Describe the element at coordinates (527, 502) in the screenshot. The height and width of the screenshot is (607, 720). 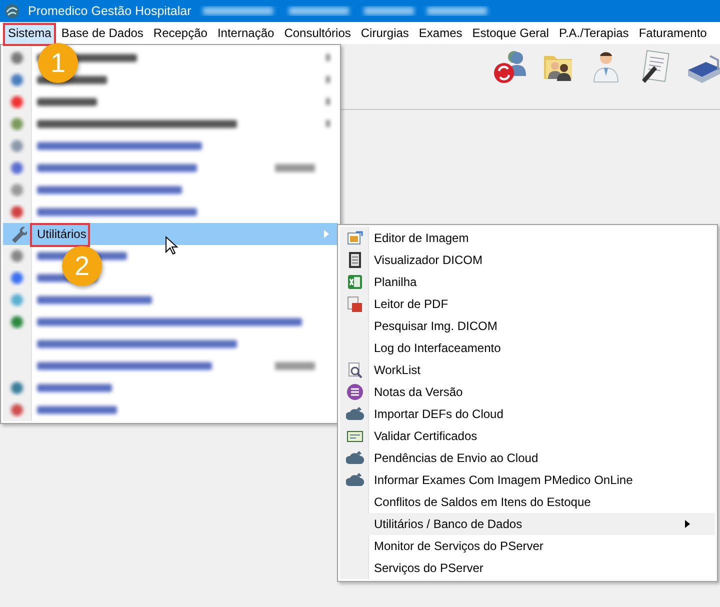
I see `menu-item: Conflitos de Saldos em Itens do Estoque` at that location.